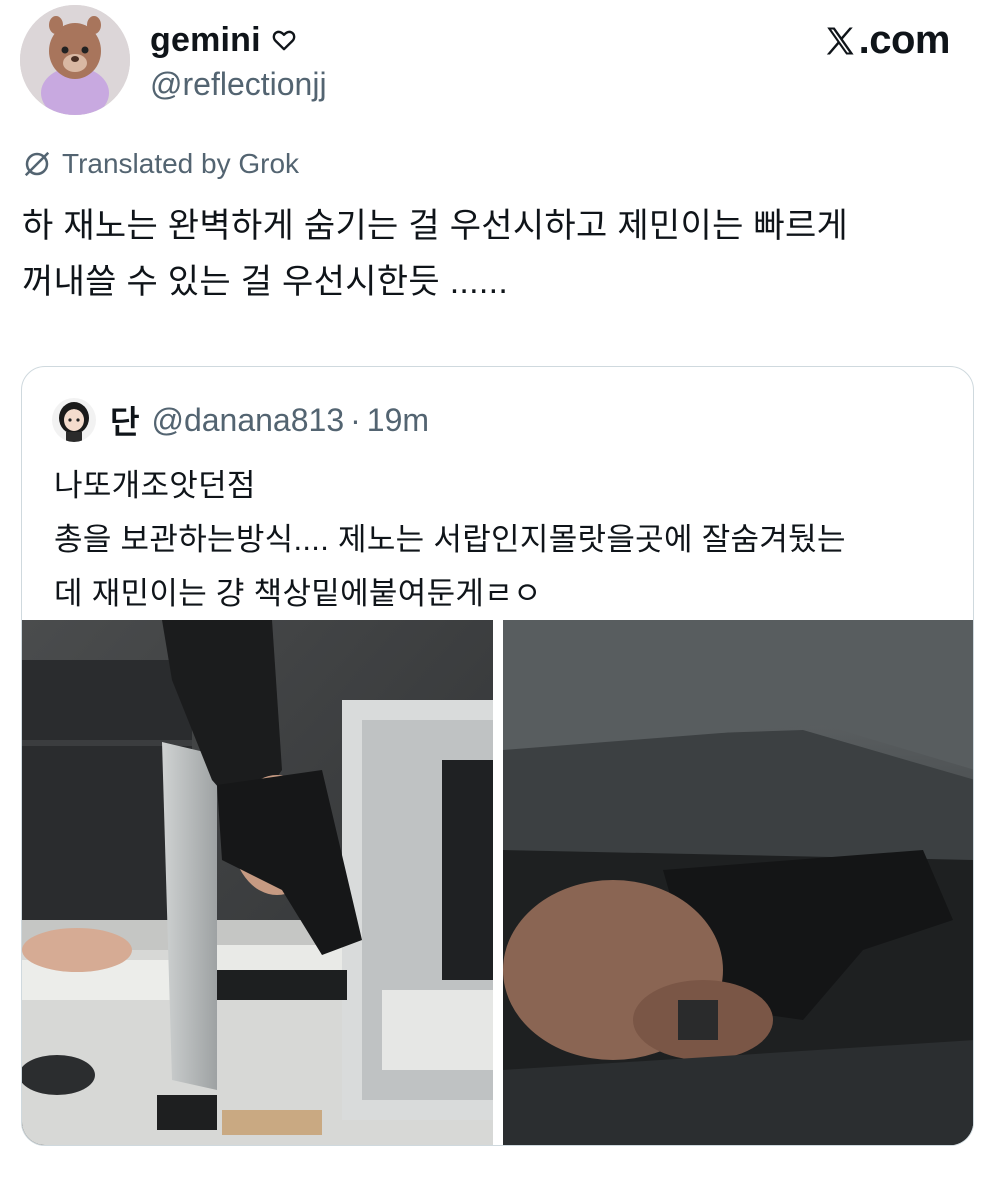 This screenshot has height=1200, width=996. I want to click on tweet-text-line: 하 재노는 완벽하게 숨기는 걸 우선시하고 제민이는 빠르게, so click(435, 226).